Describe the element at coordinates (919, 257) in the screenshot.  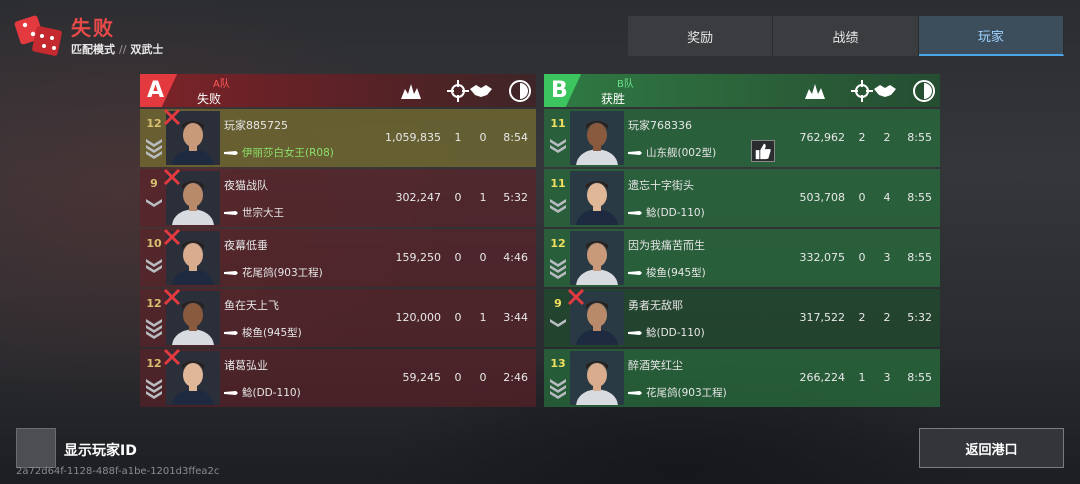
I see `player-time: 8:55` at that location.